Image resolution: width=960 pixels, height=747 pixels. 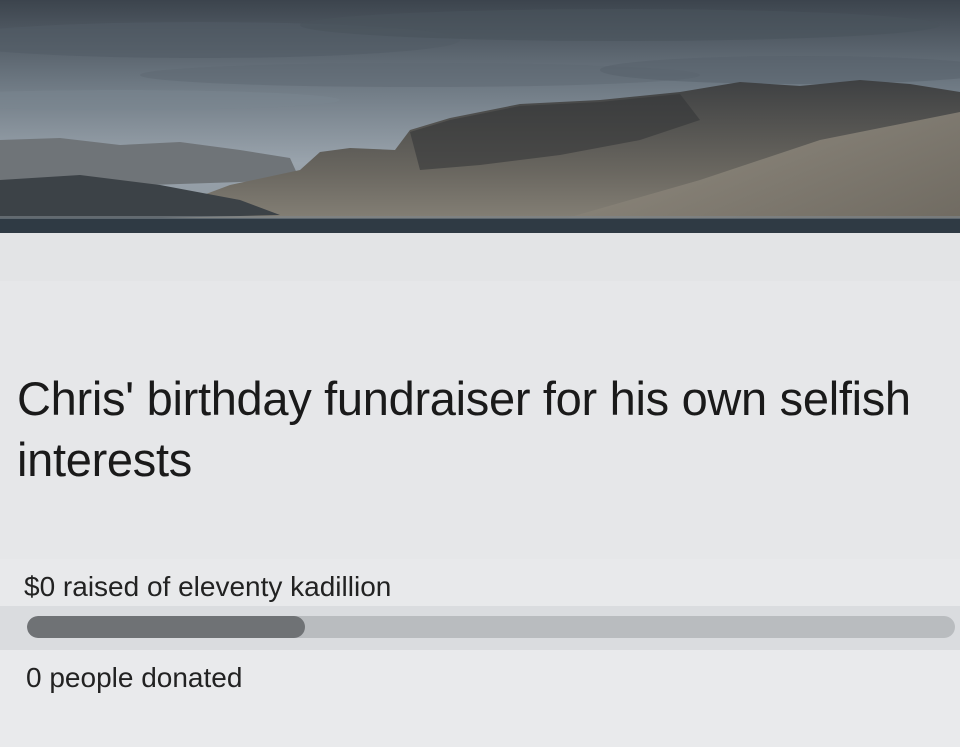 What do you see at coordinates (134, 677) in the screenshot?
I see `donor-count-text: 0 people donated` at bounding box center [134, 677].